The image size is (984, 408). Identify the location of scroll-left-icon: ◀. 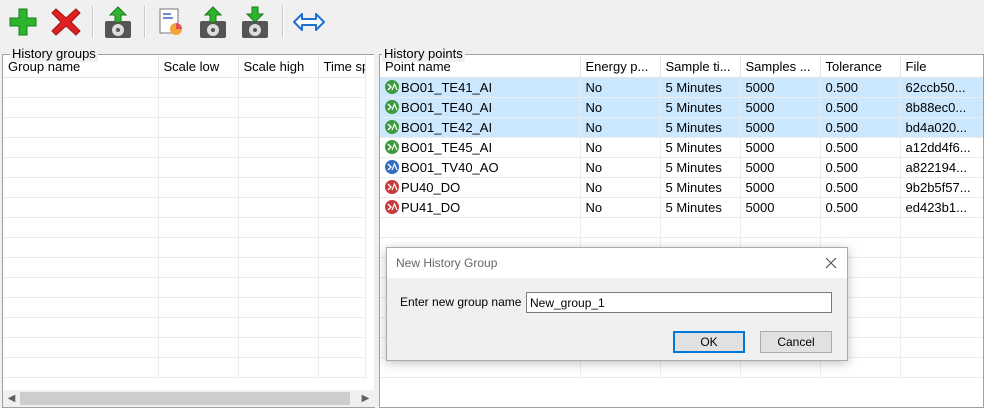
(11, 398).